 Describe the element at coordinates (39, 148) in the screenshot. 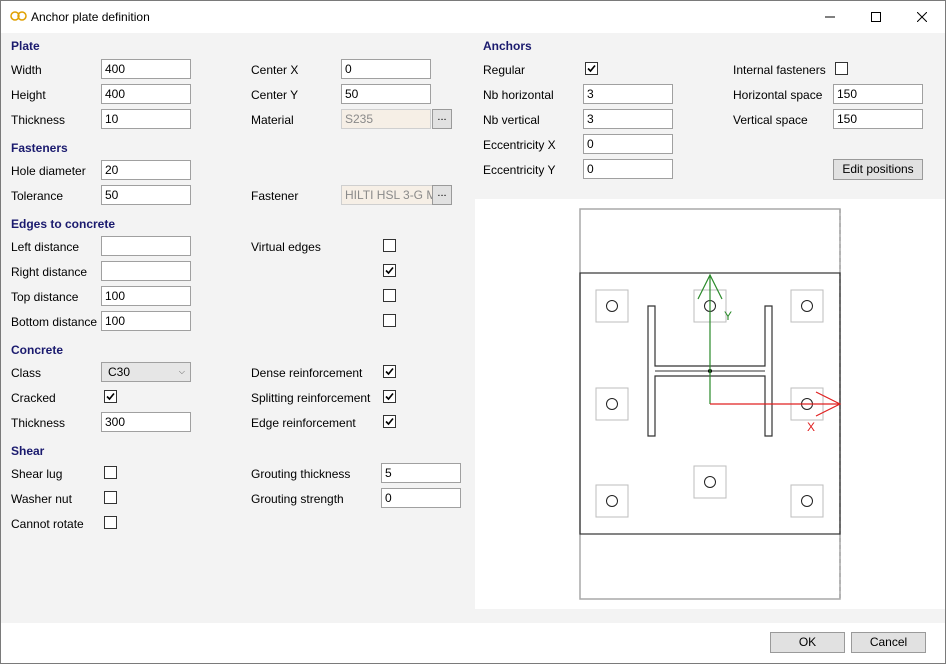

I see `fasteners-heading: Fasteners` at that location.